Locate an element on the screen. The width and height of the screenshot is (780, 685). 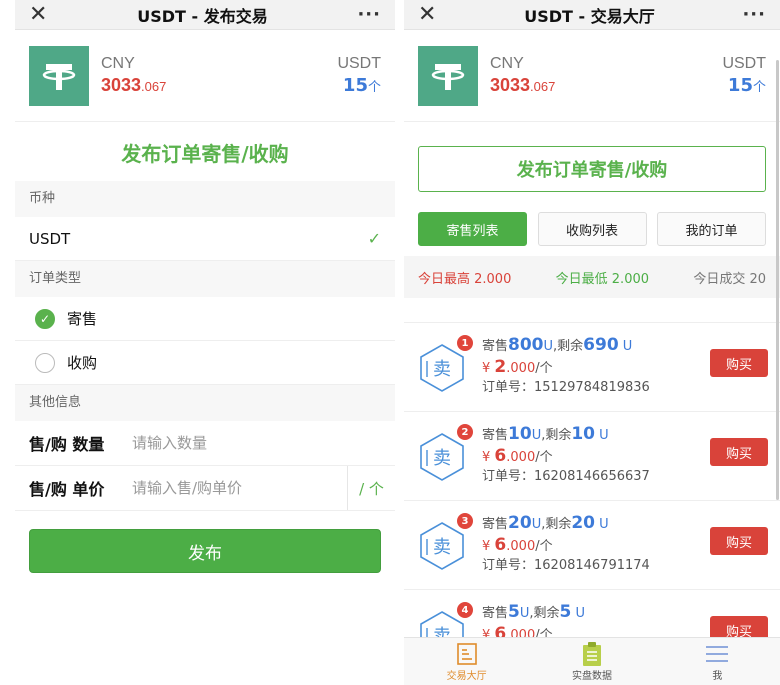
nav-live-data: 实盘数据 is located at coordinates (591, 661).